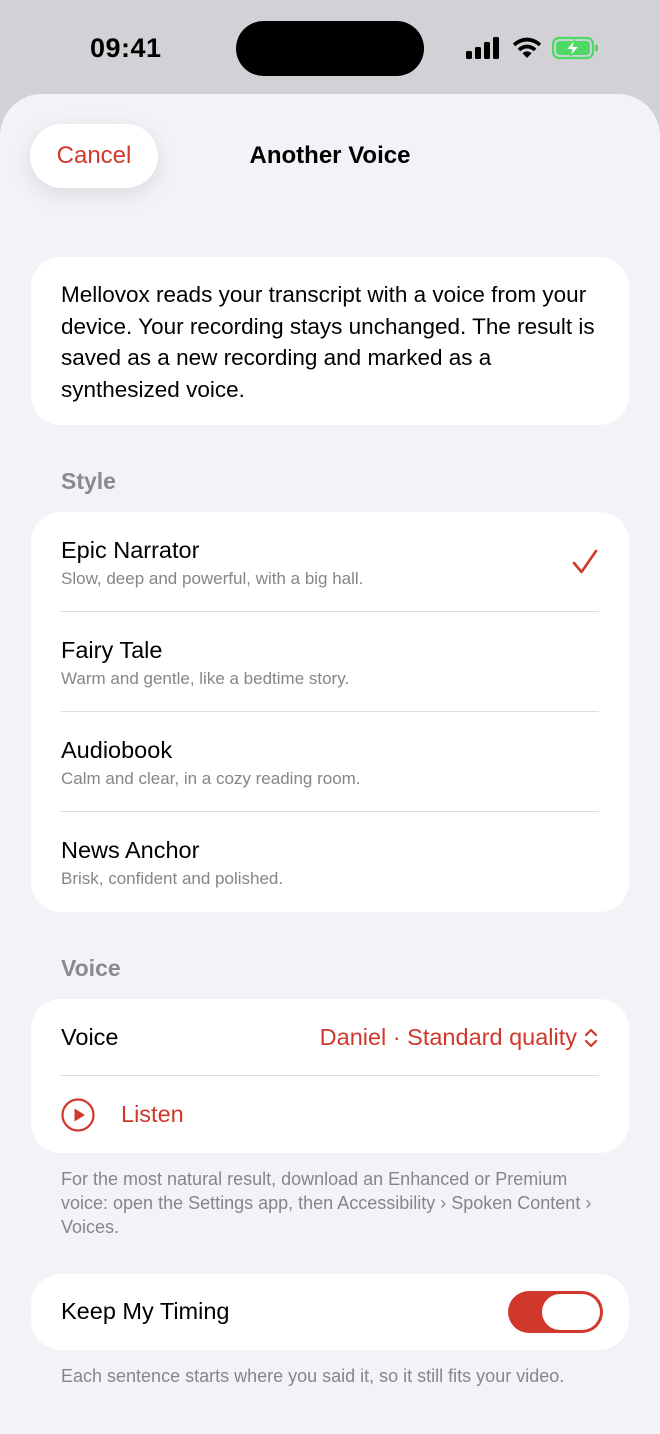 This screenshot has height=1434, width=660. I want to click on voice-picker: Voice Daniel · Standard quality, so click(330, 1037).